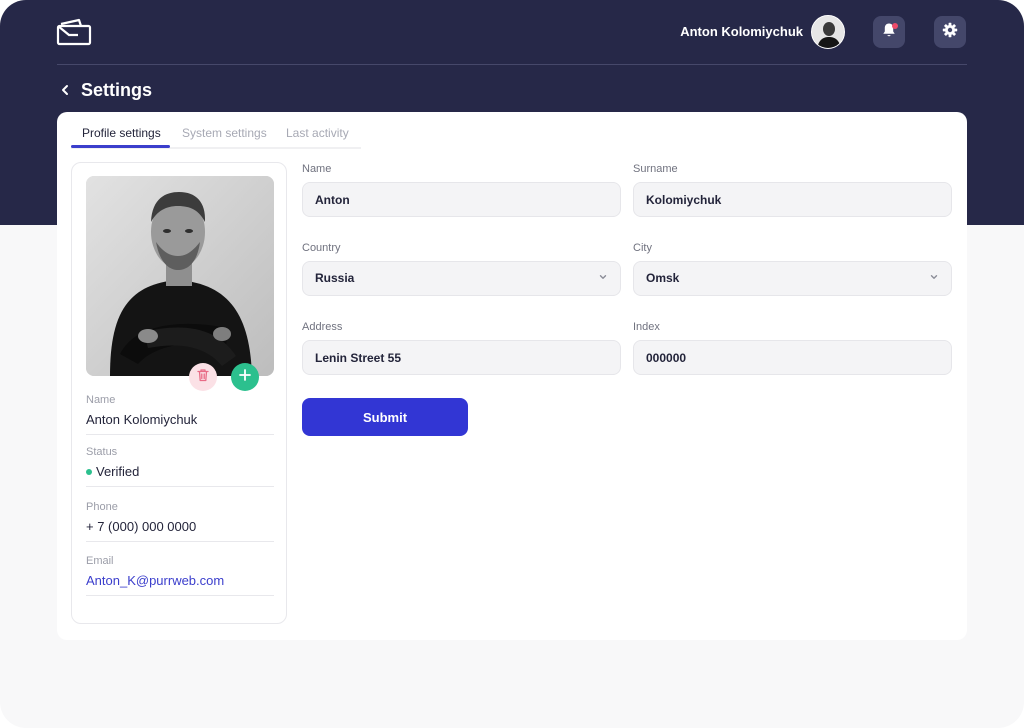 This screenshot has height=728, width=1024. I want to click on profile-phone-label: Phone, so click(102, 507).